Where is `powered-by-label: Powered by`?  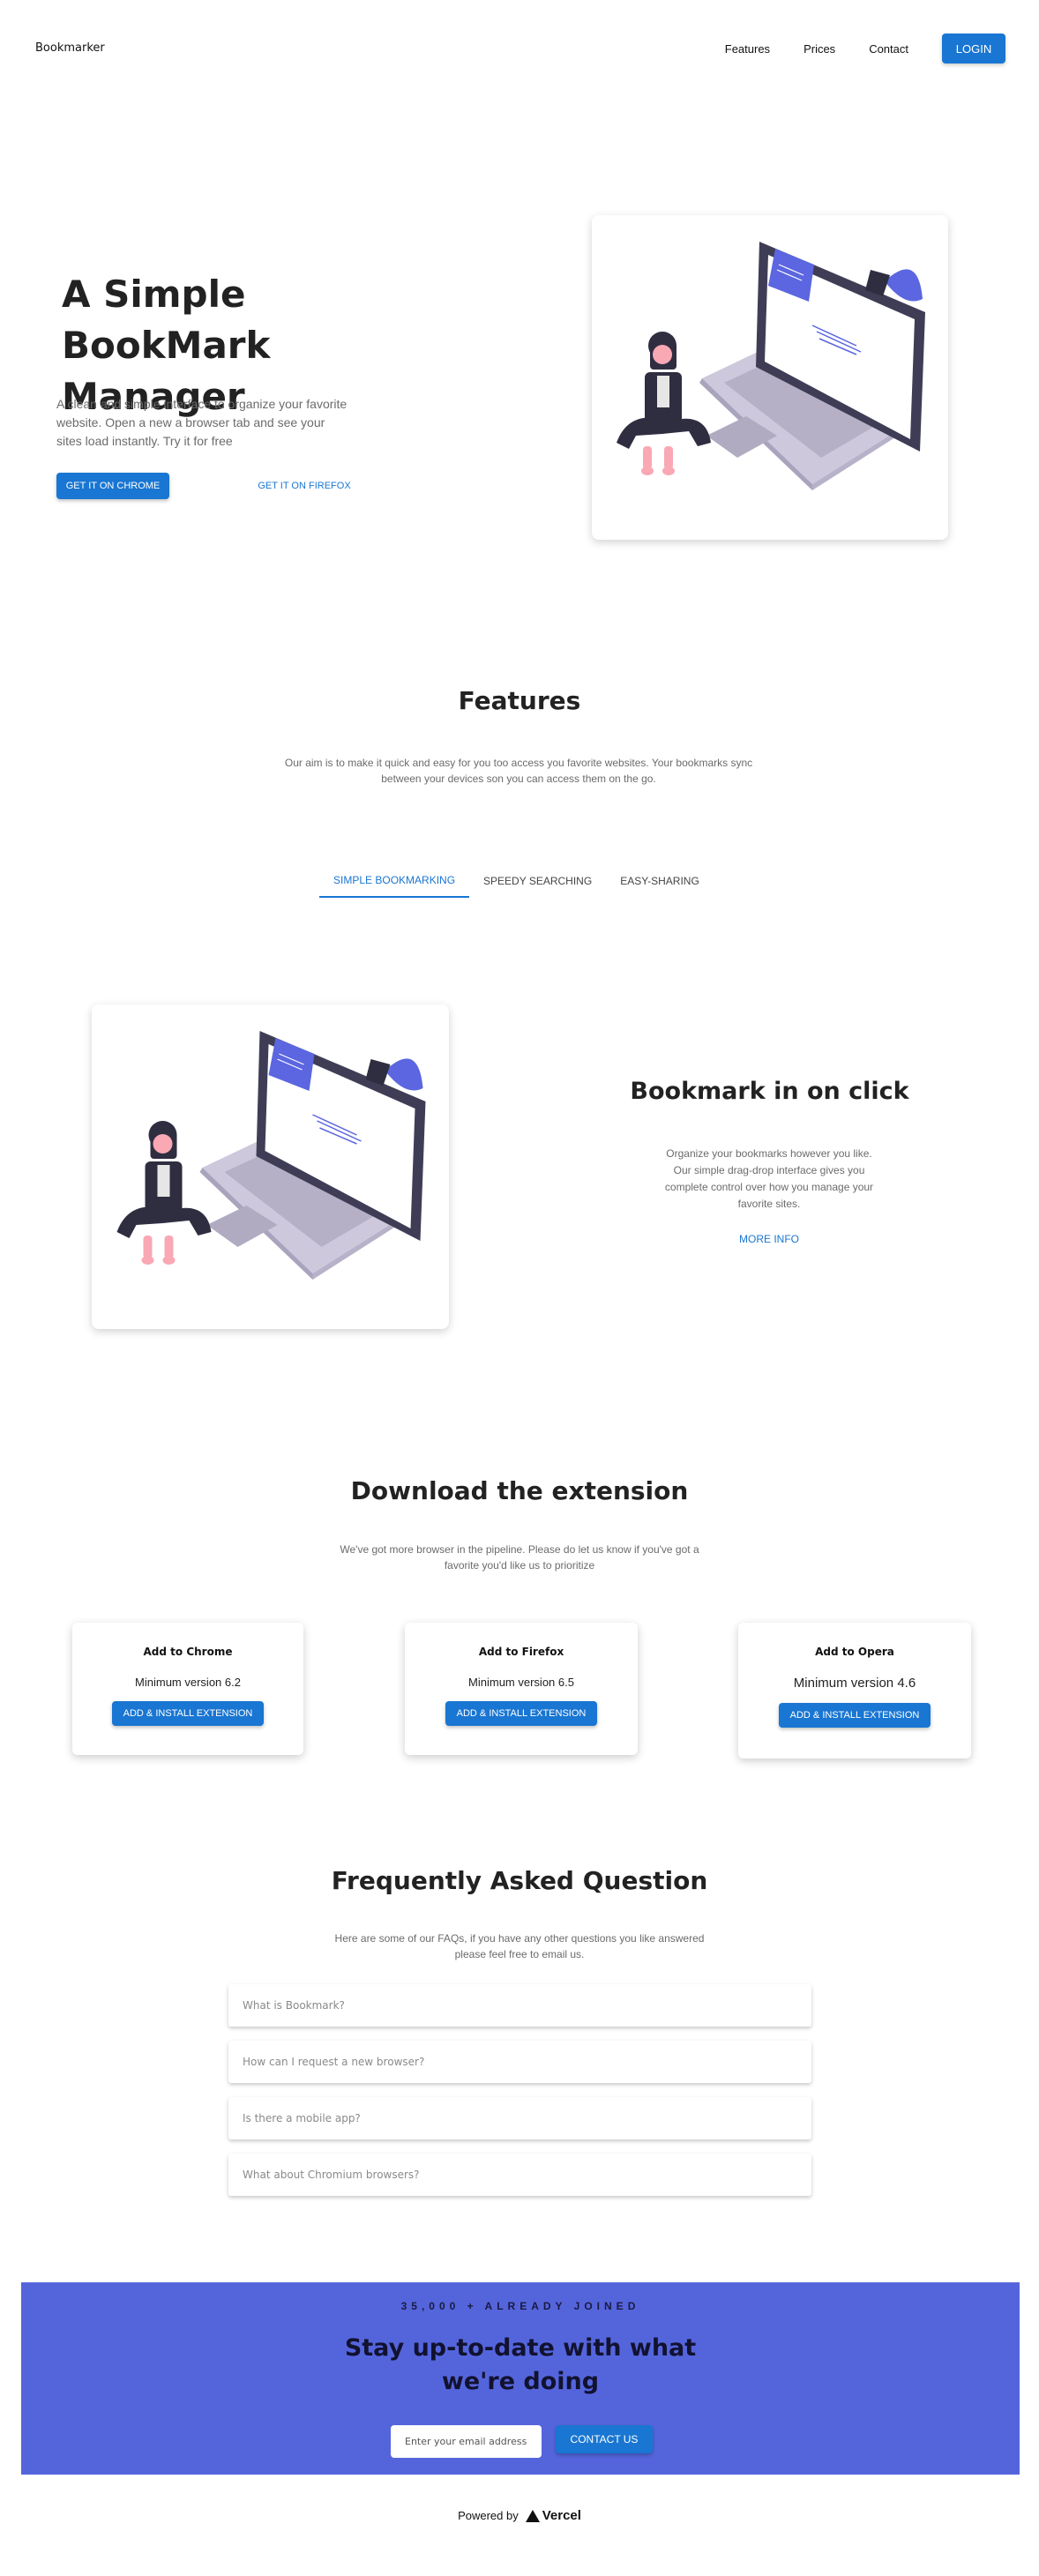 powered-by-label: Powered by is located at coordinates (489, 2515).